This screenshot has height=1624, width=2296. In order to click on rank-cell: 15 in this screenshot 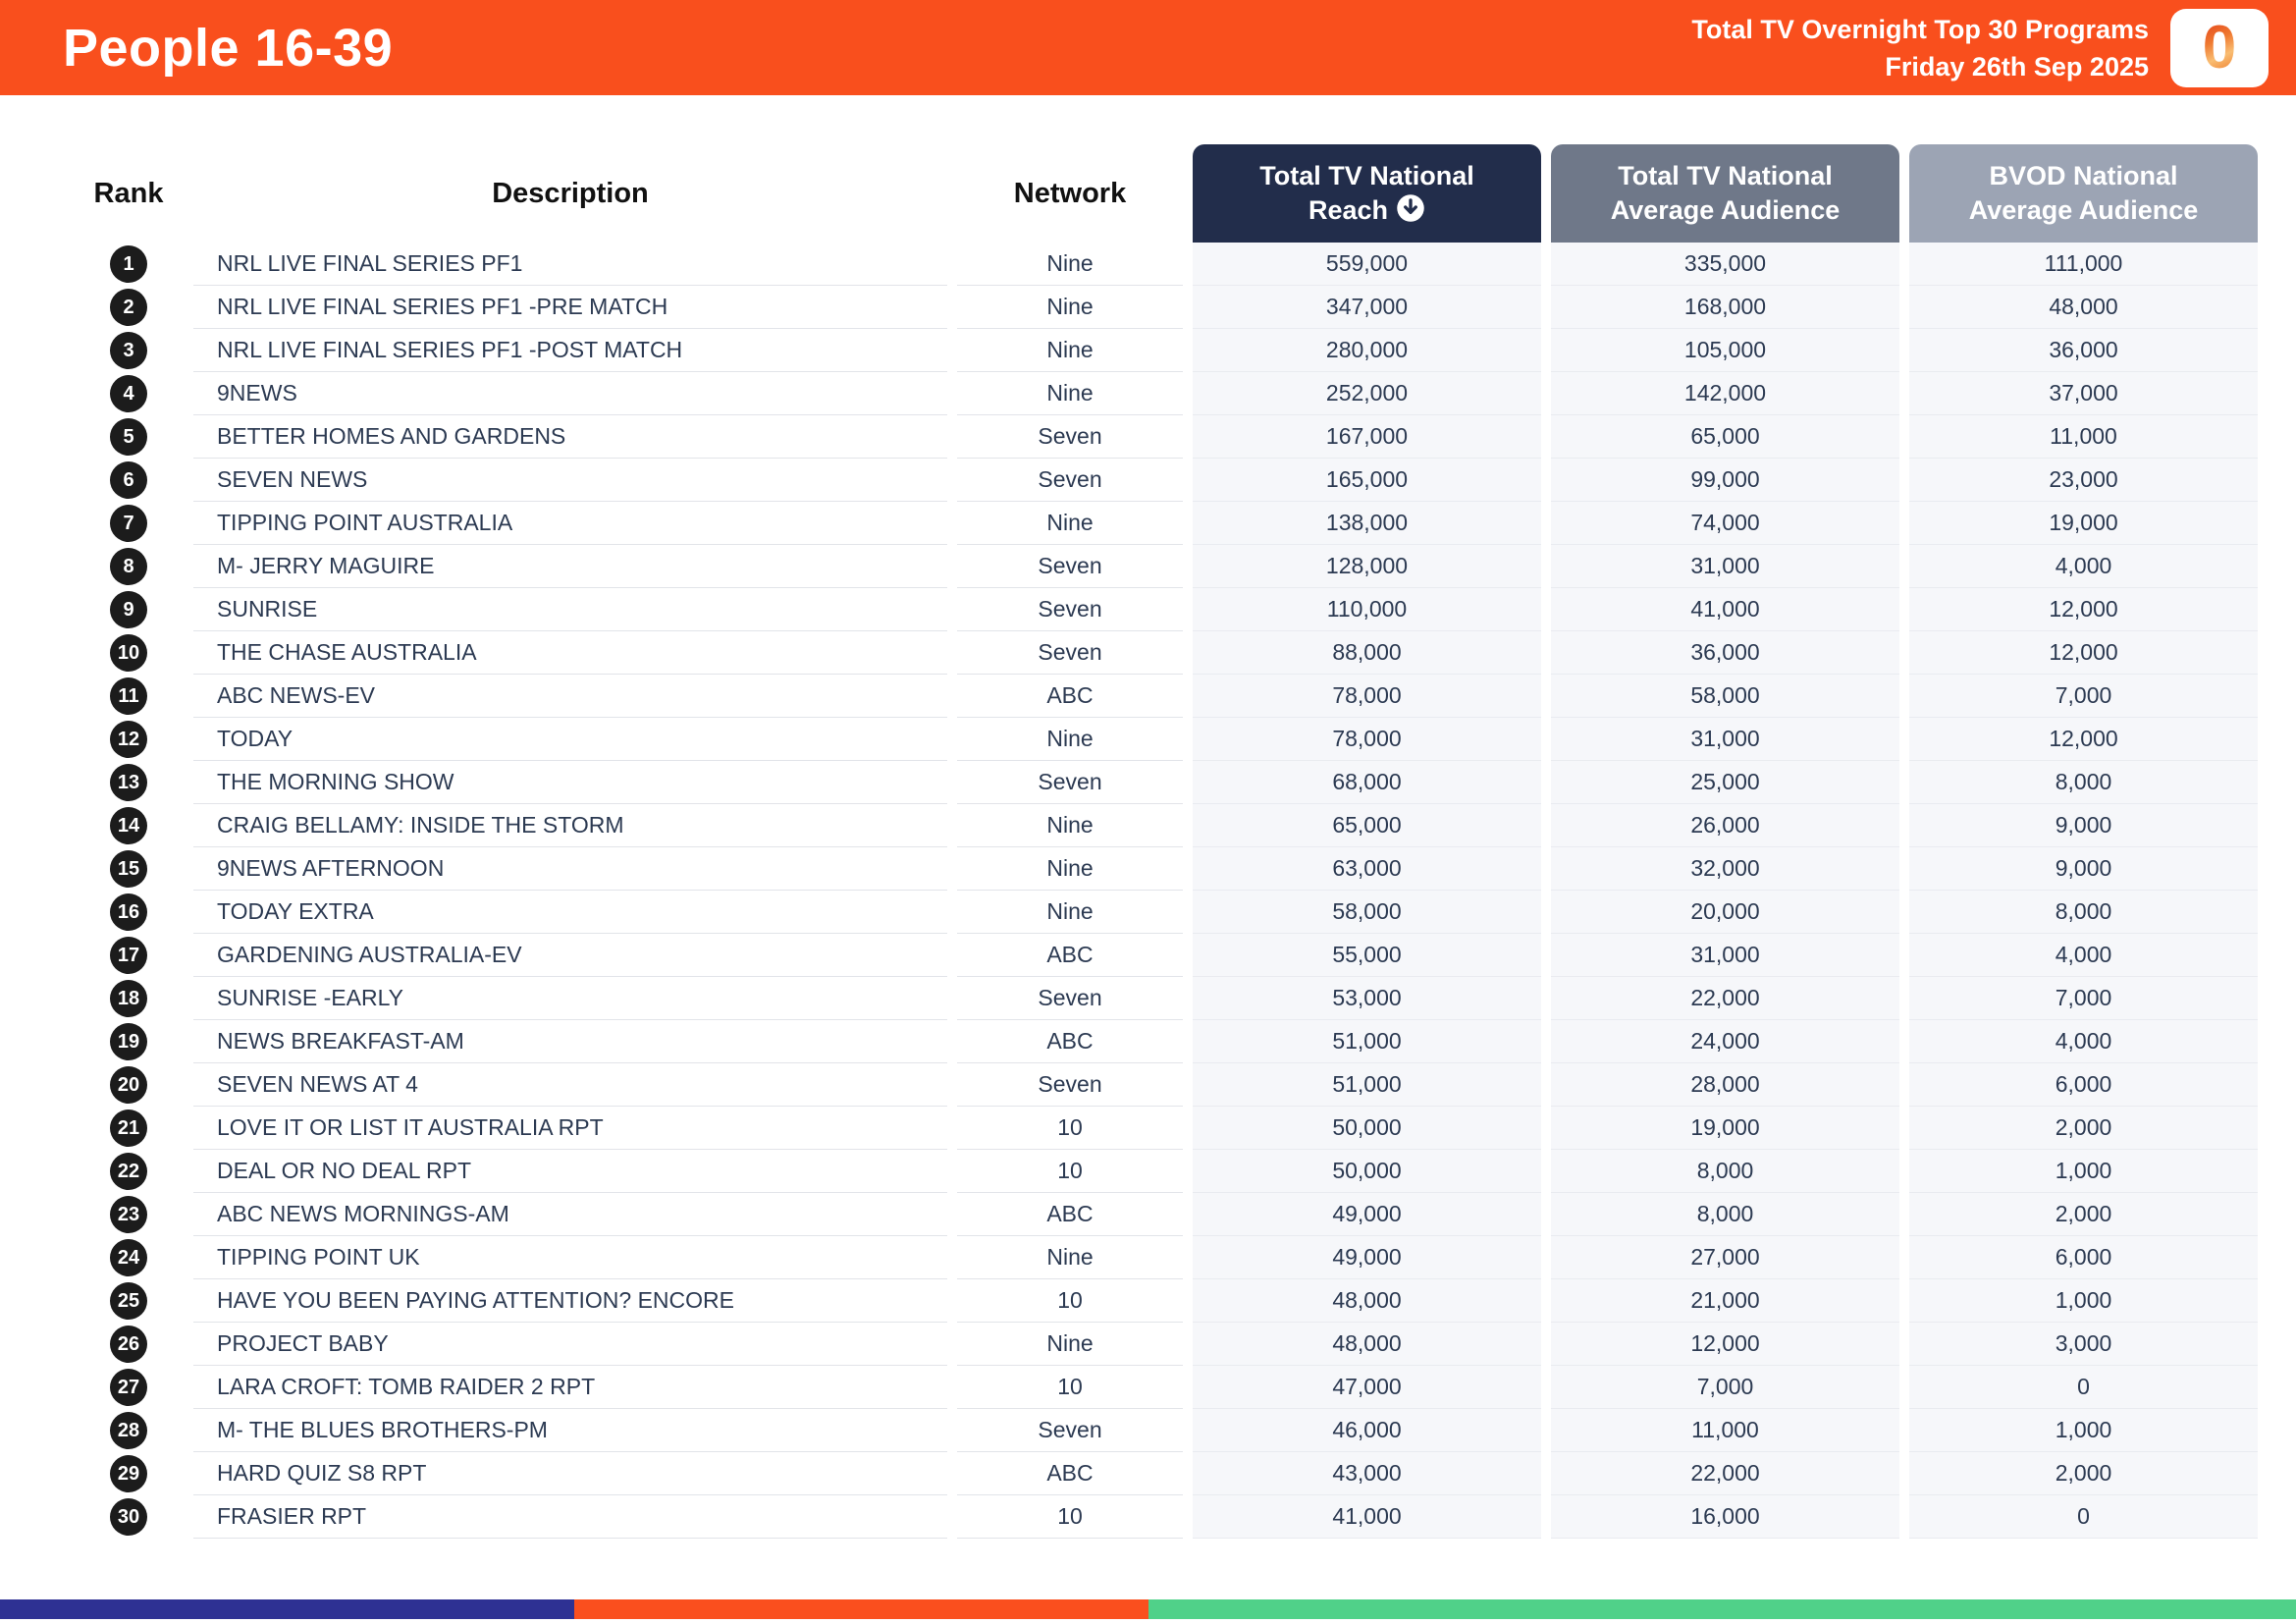, I will do `click(129, 869)`.